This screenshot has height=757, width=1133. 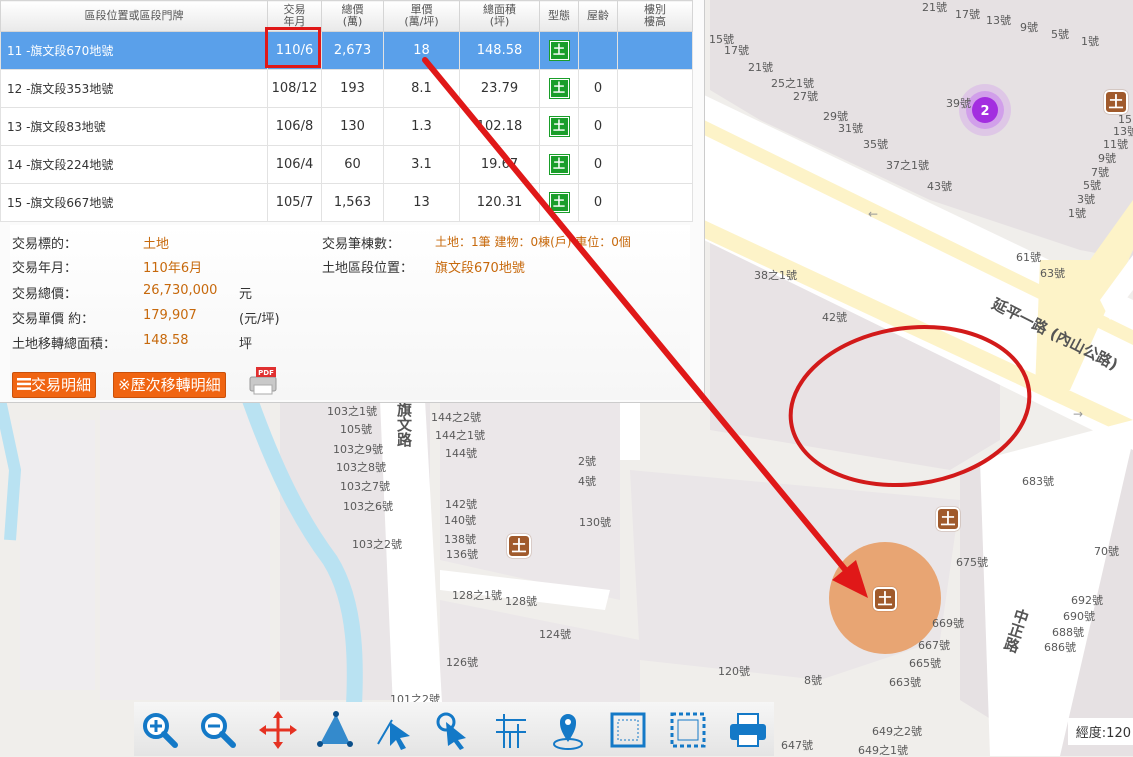 I want to click on pan-icon, so click(x=278, y=730).